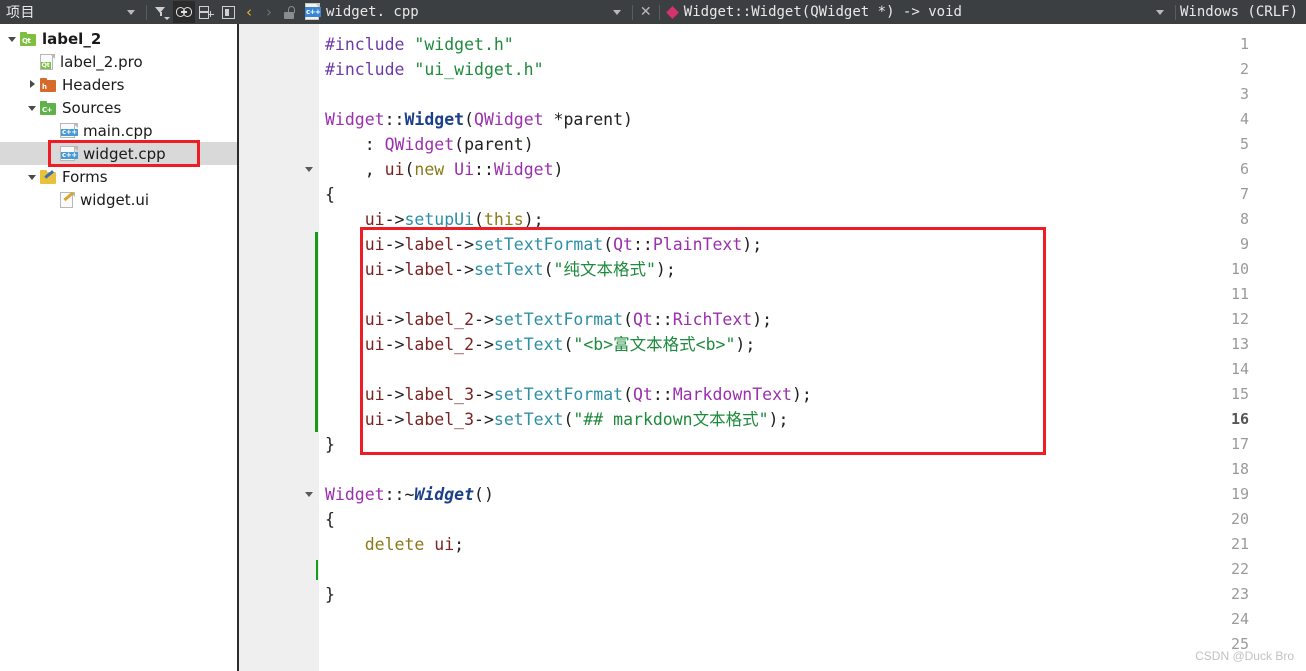 The width and height of the screenshot is (1306, 671). Describe the element at coordinates (249, 12) in the screenshot. I see `navigate-back-icon: ‹` at that location.